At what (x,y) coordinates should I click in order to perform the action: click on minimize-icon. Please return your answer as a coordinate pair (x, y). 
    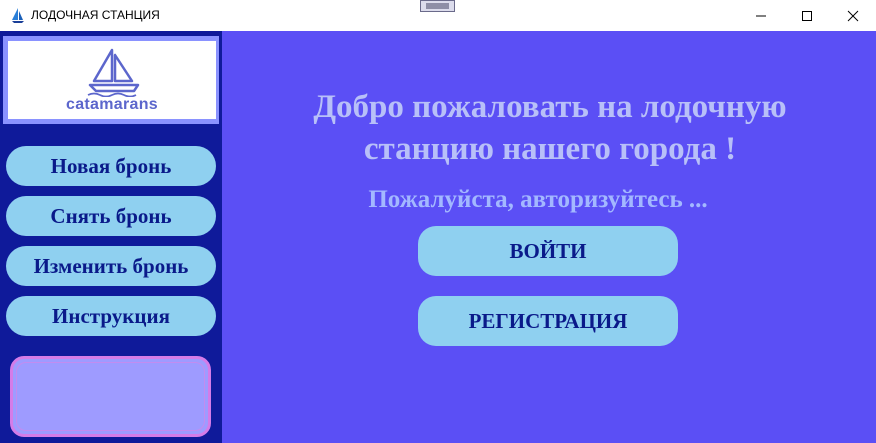
    Looking at the image, I should click on (761, 16).